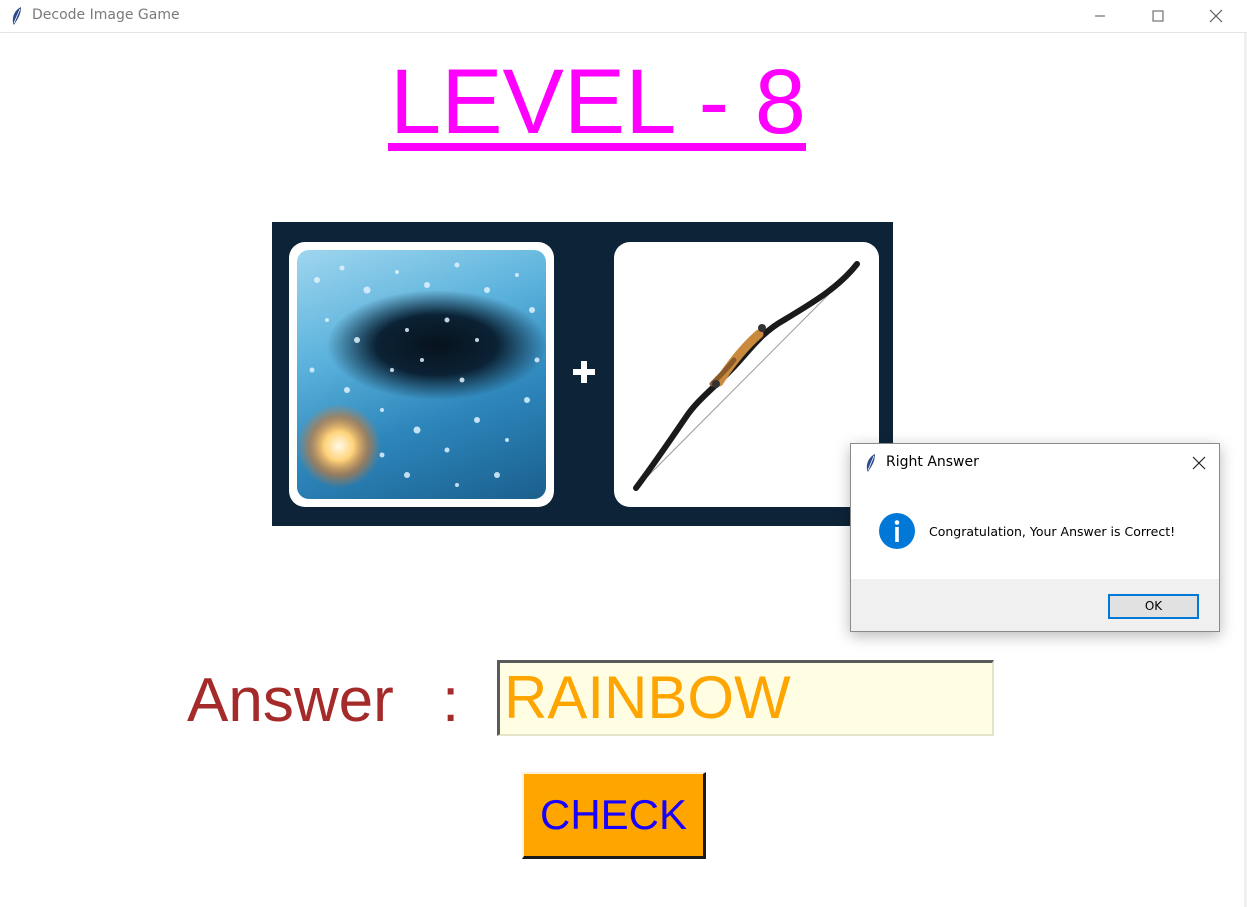  I want to click on raindrops-graphic, so click(418, 375).